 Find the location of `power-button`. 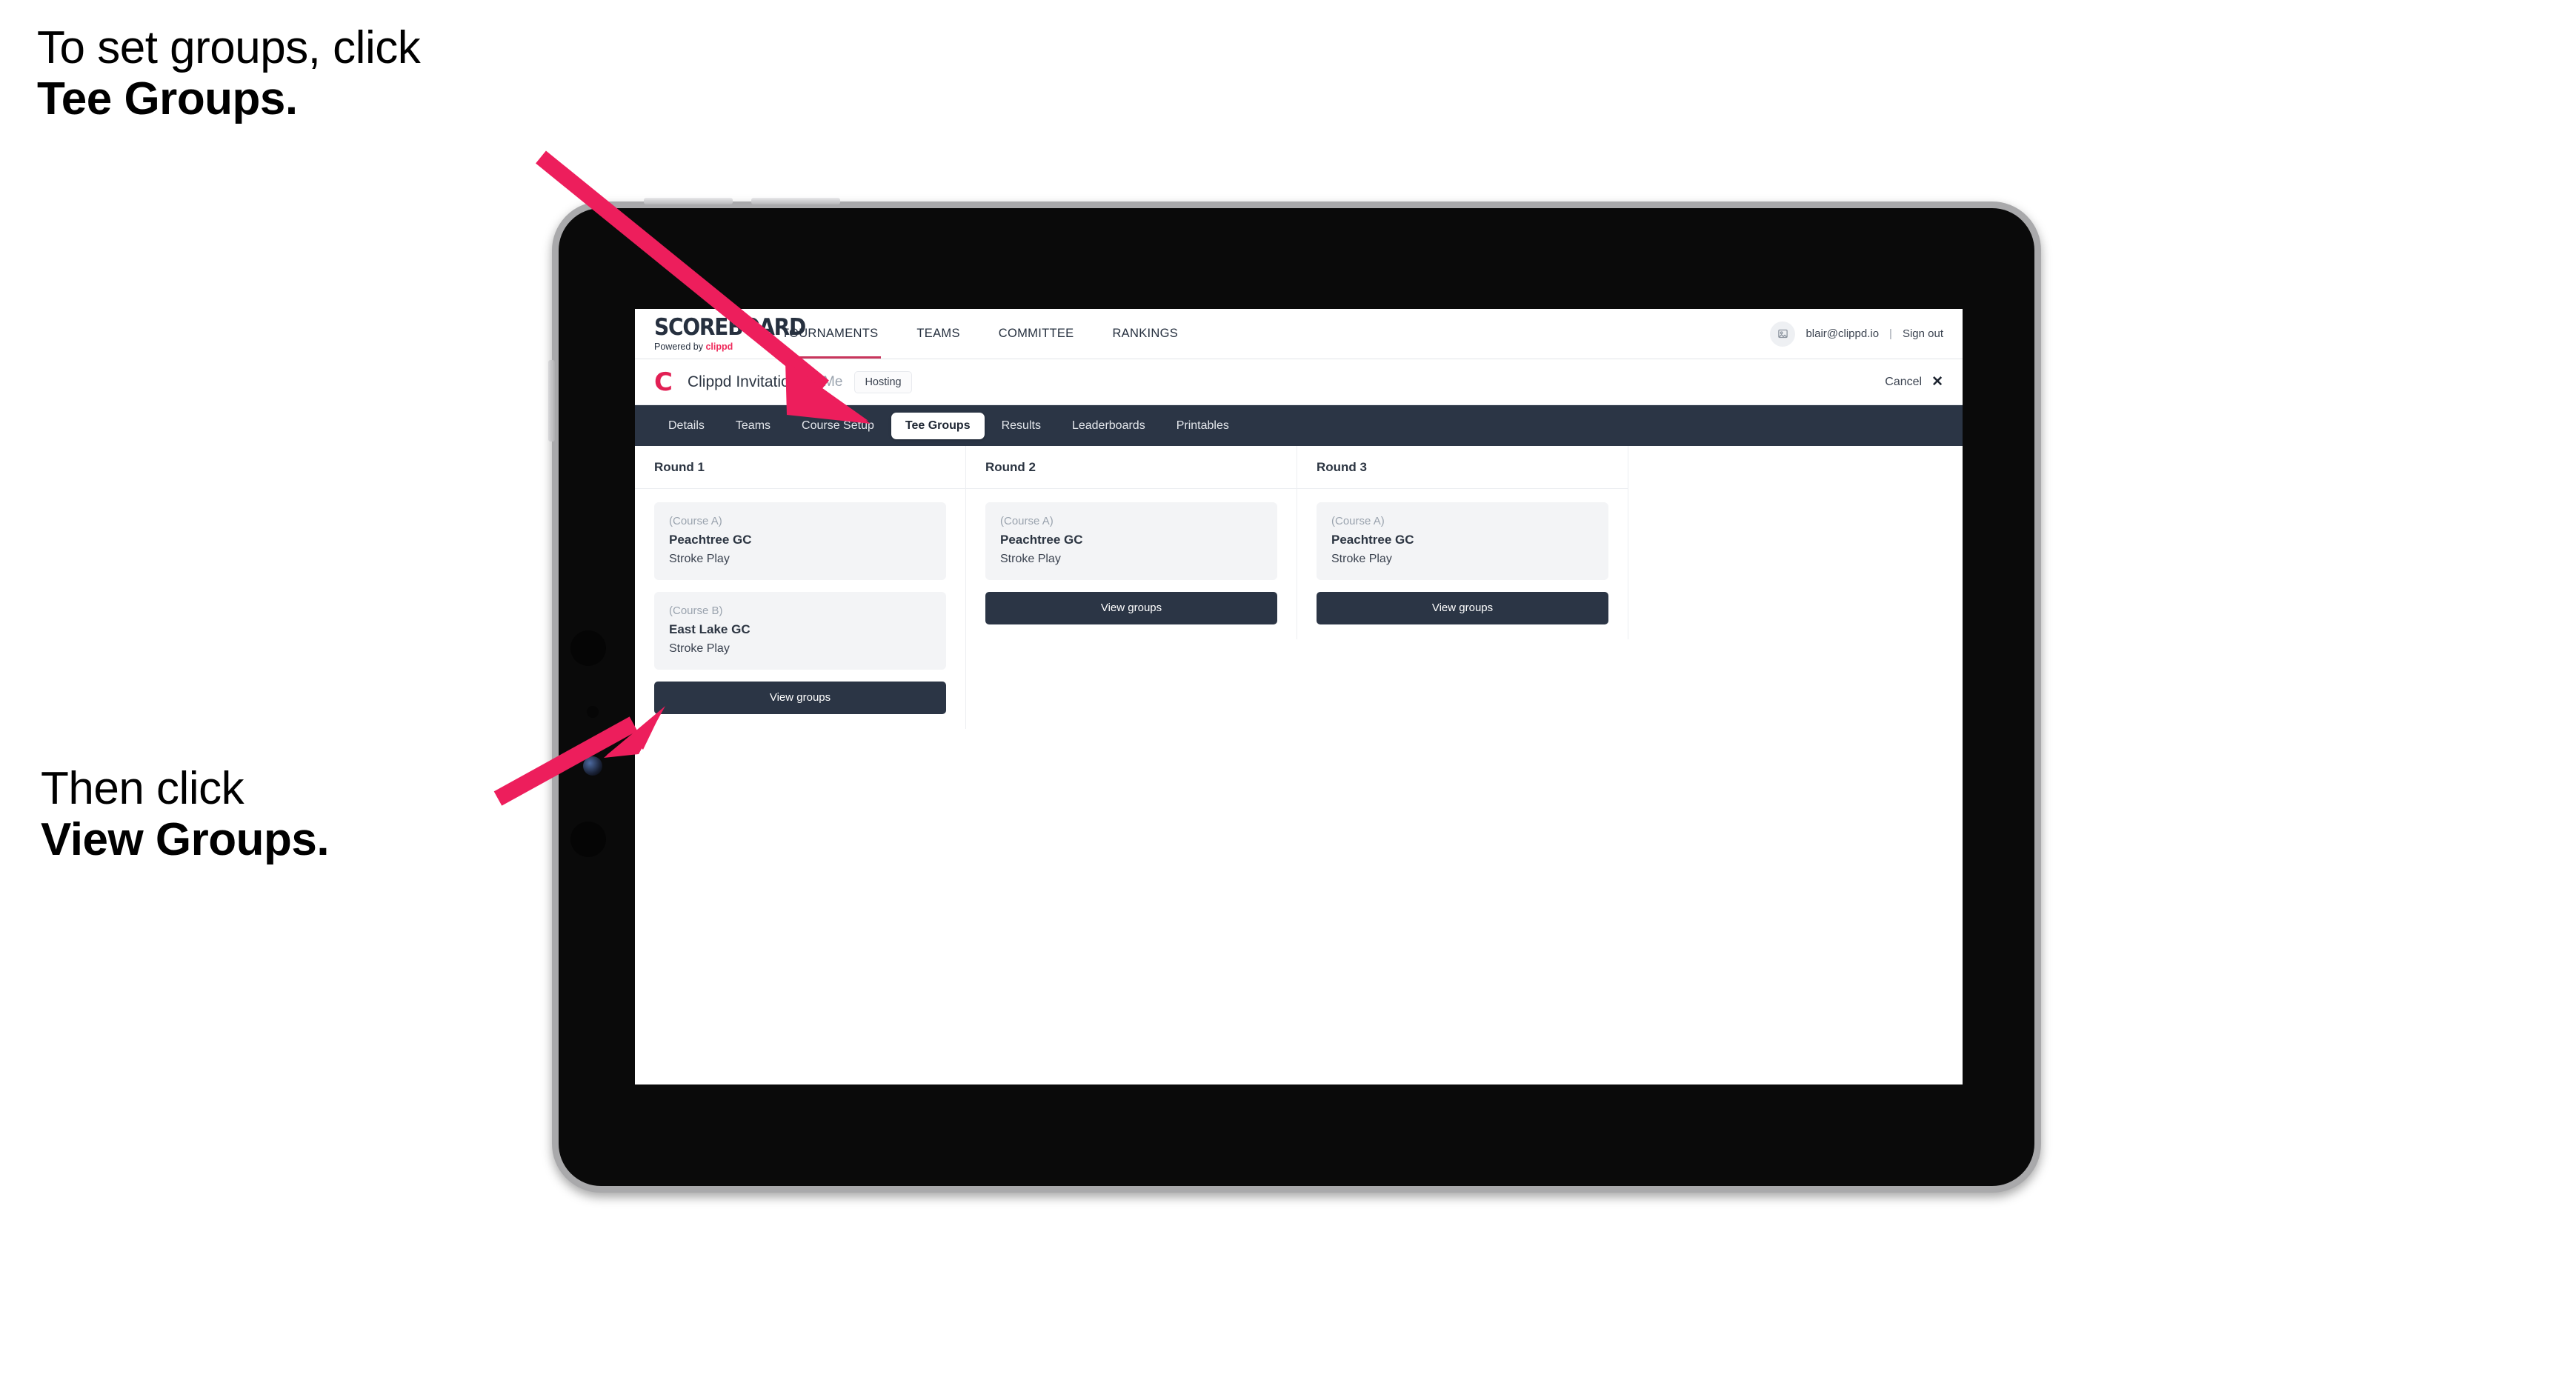

power-button is located at coordinates (551, 401).